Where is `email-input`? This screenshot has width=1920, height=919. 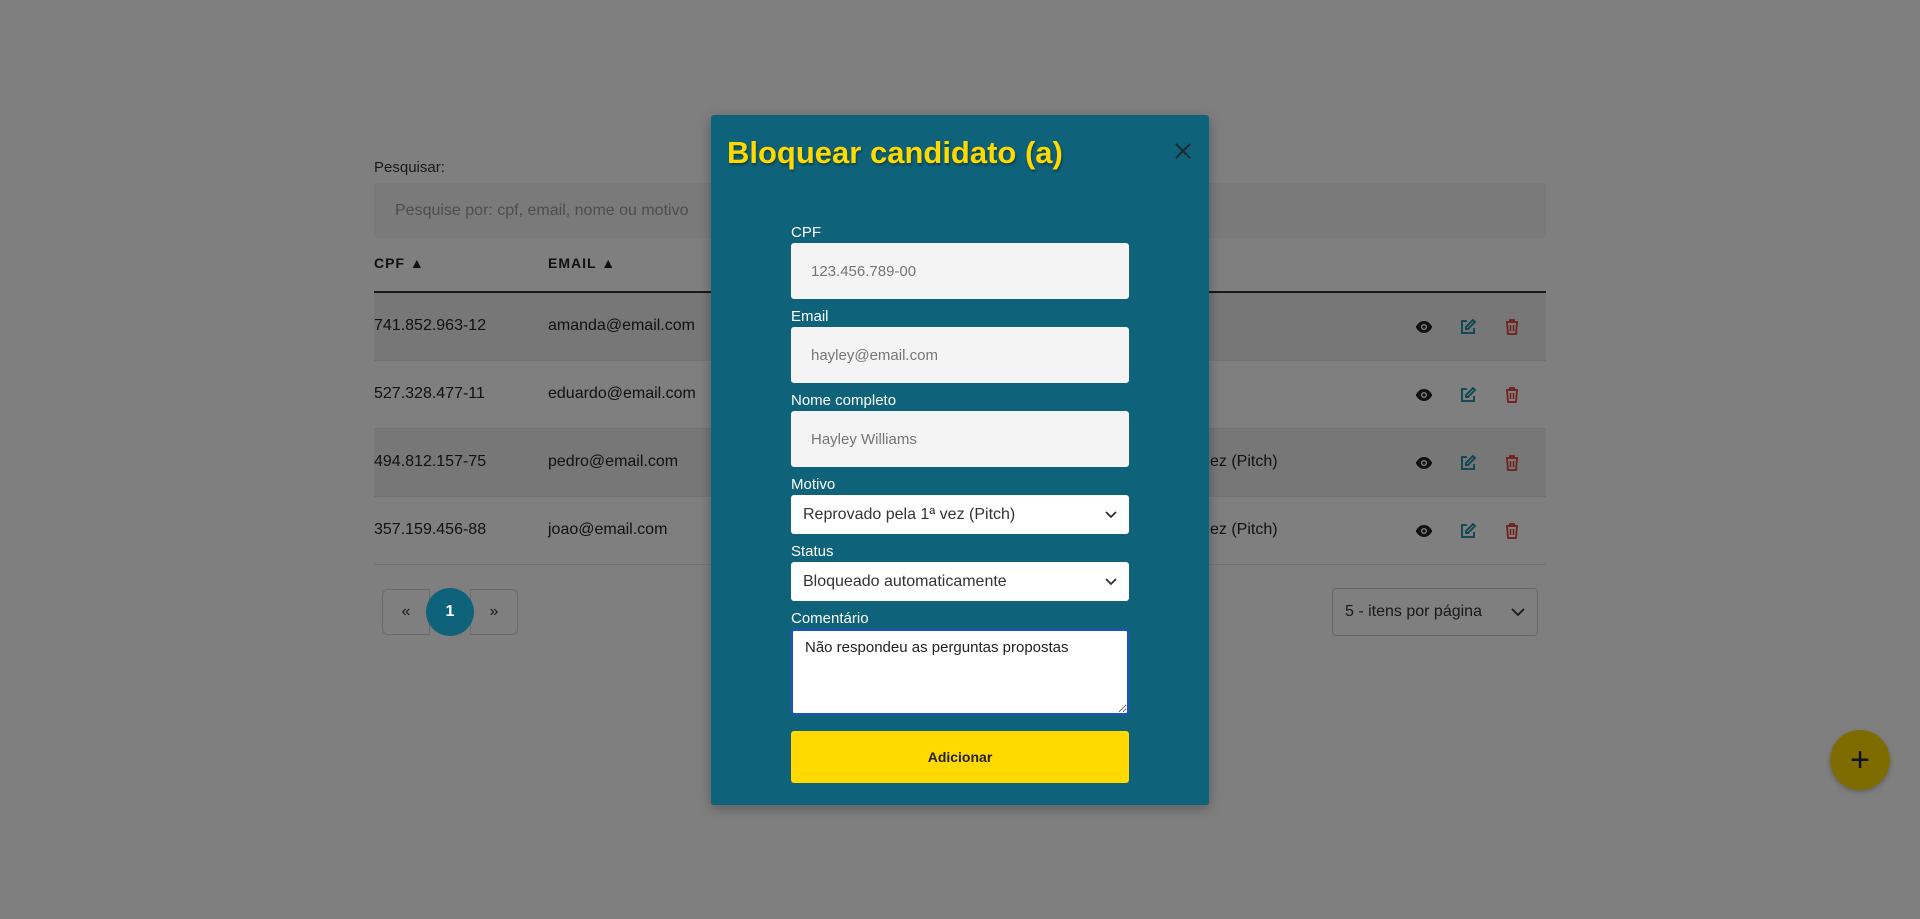 email-input is located at coordinates (960, 355).